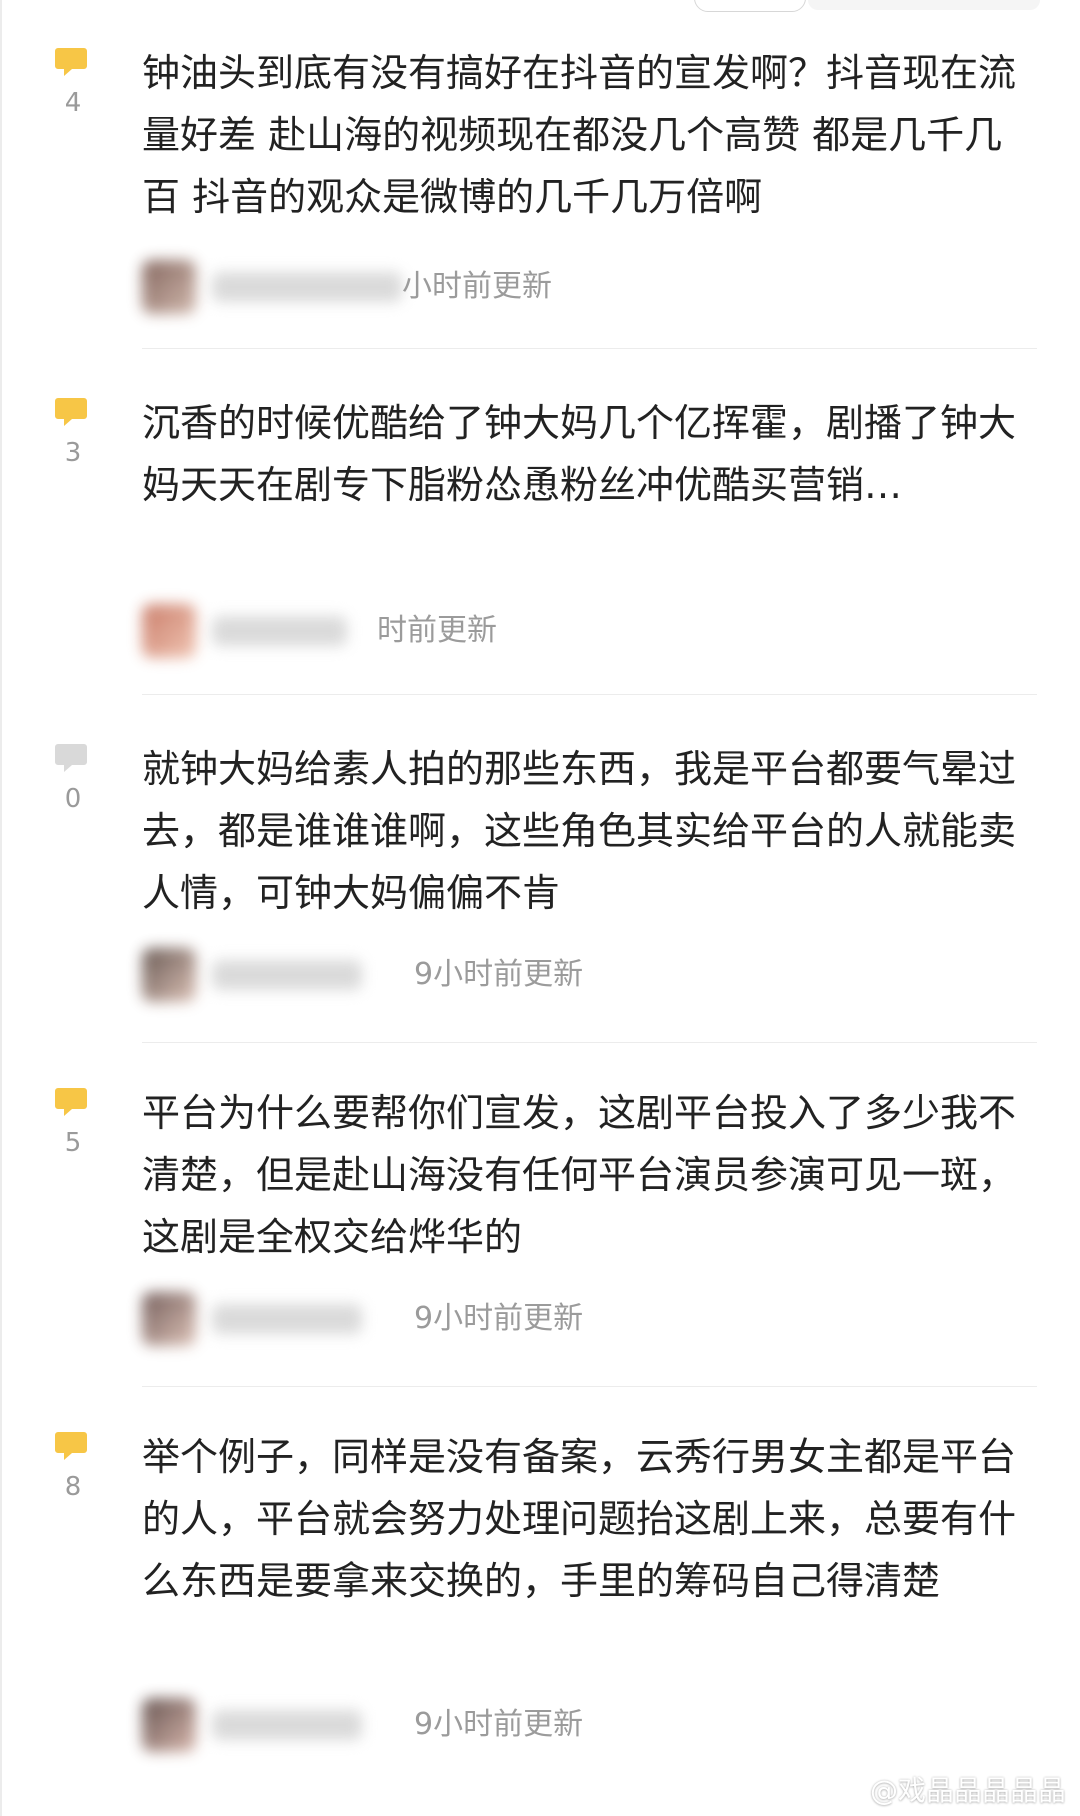 This screenshot has height=1816, width=1080. Describe the element at coordinates (844, 1791) in the screenshot. I see `weibo-icon` at that location.